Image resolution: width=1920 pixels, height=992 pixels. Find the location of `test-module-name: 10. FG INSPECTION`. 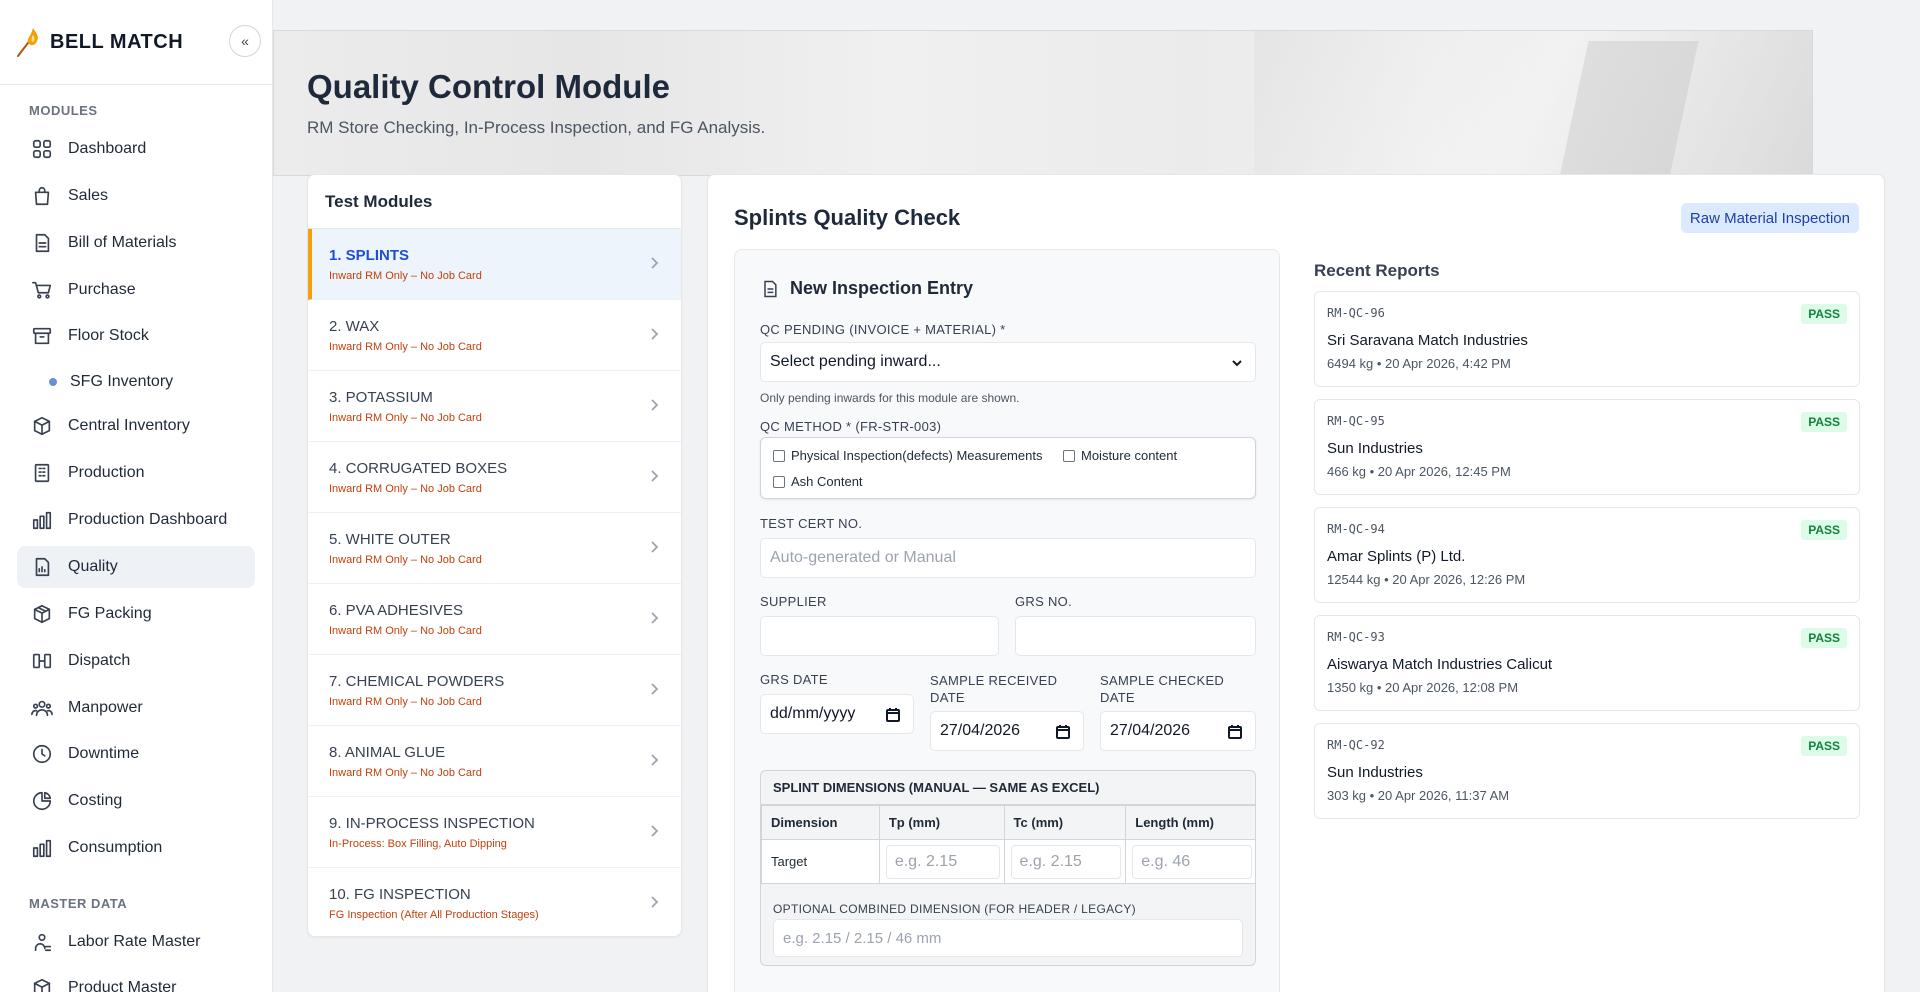

test-module-name: 10. FG INSPECTION is located at coordinates (400, 894).